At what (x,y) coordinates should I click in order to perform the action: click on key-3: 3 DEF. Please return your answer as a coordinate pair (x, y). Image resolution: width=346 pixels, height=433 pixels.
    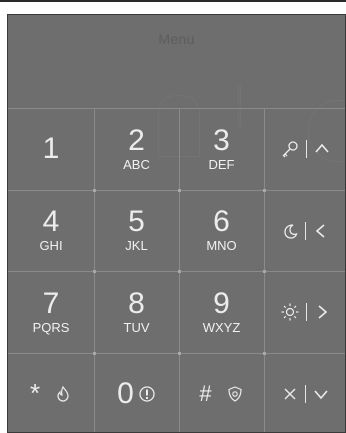
    Looking at the image, I should click on (221, 149).